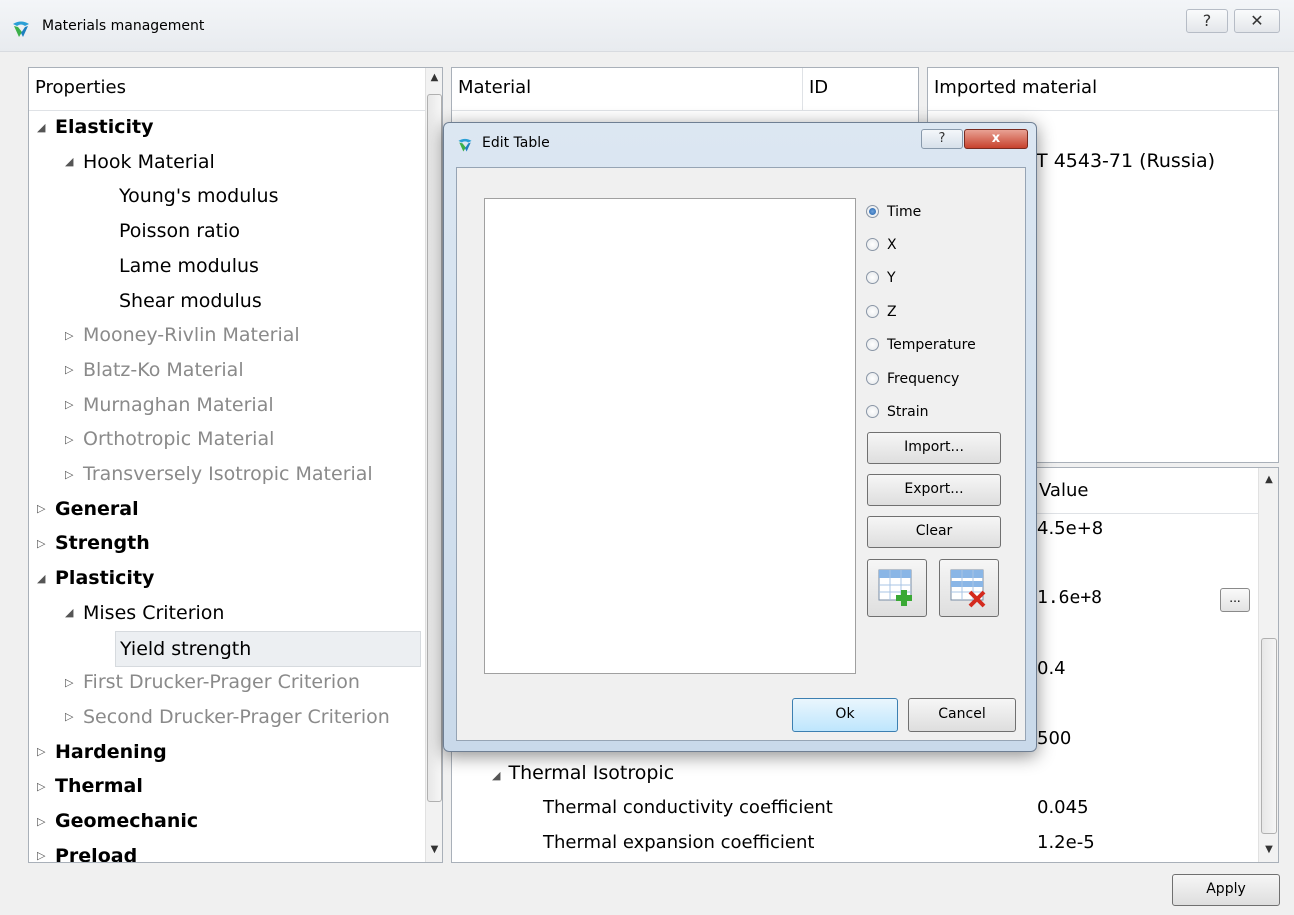 The height and width of the screenshot is (915, 1294). Describe the element at coordinates (912, 379) in the screenshot. I see `radio-frequency: Frequency` at that location.